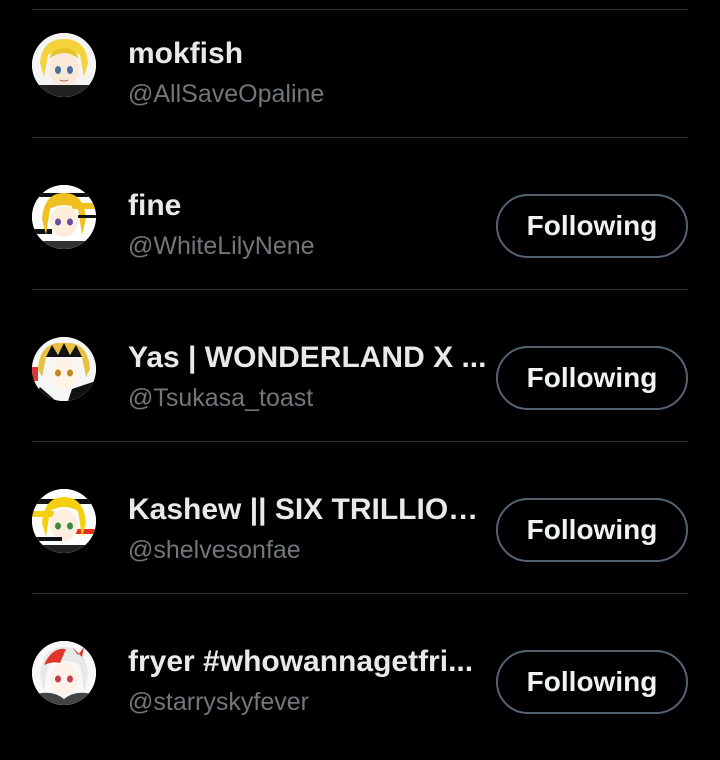 Image resolution: width=720 pixels, height=760 pixels. Describe the element at coordinates (214, 550) in the screenshot. I see `user-handle: @shelvesonfae` at that location.